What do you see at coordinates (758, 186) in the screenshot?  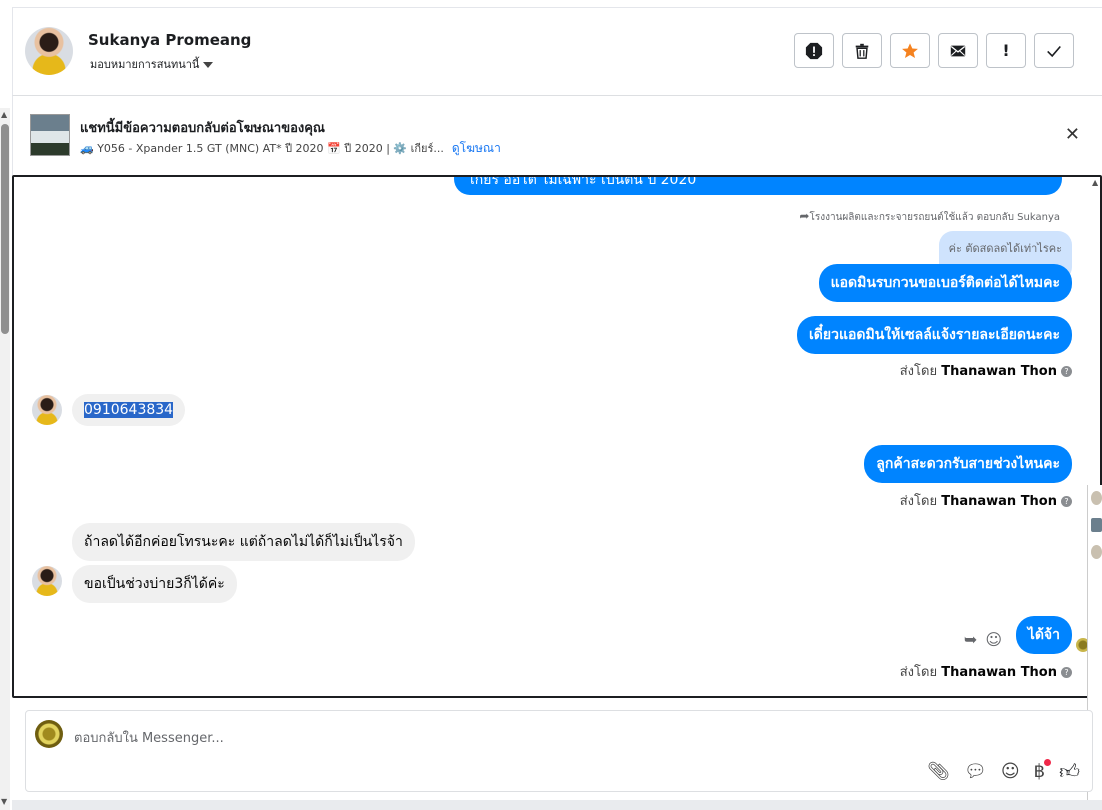 I see `message-bubble-out: เกียร์ ออโต้ ไม่เฉพาะ เป็นต้น ปี 2020` at bounding box center [758, 186].